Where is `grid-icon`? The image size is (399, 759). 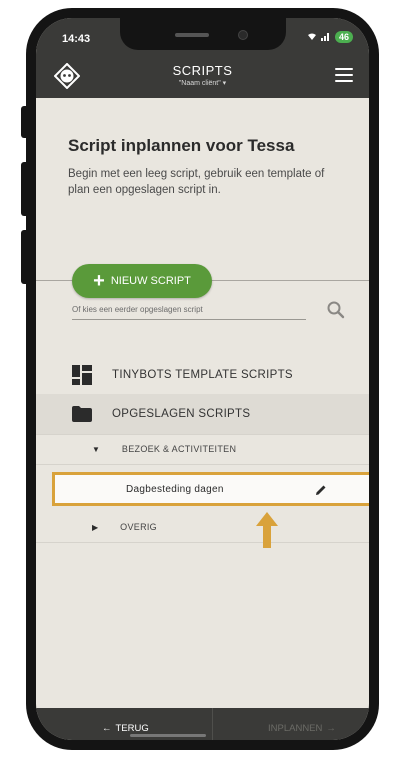
grid-icon is located at coordinates (82, 375).